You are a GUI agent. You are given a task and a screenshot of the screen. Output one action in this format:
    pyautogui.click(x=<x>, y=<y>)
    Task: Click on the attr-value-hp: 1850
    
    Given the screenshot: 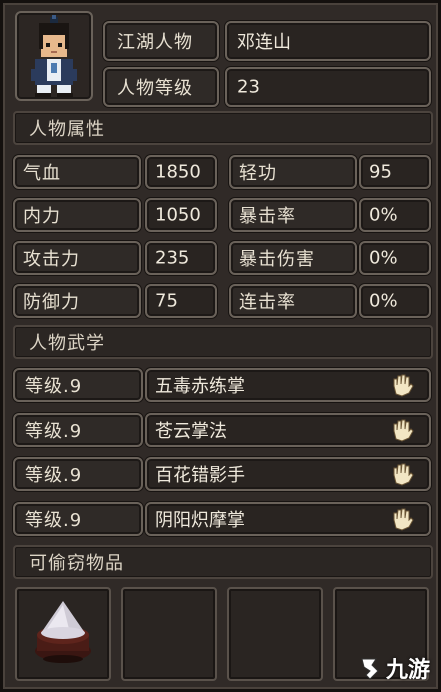 What is the action you would take?
    pyautogui.click(x=178, y=172)
    